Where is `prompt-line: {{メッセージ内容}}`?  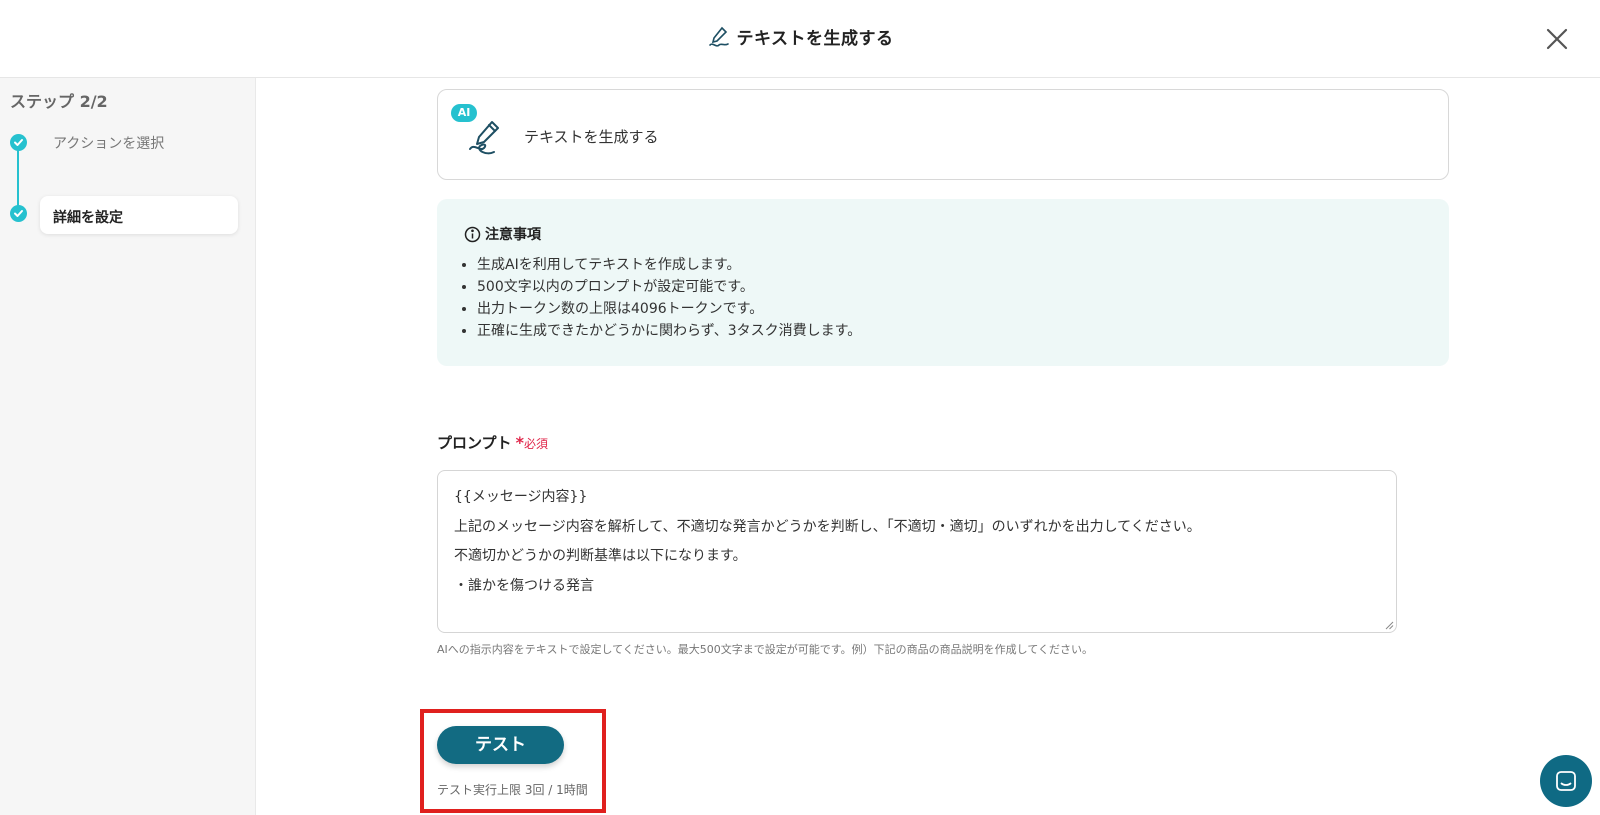 prompt-line: {{メッセージ内容}} is located at coordinates (521, 497).